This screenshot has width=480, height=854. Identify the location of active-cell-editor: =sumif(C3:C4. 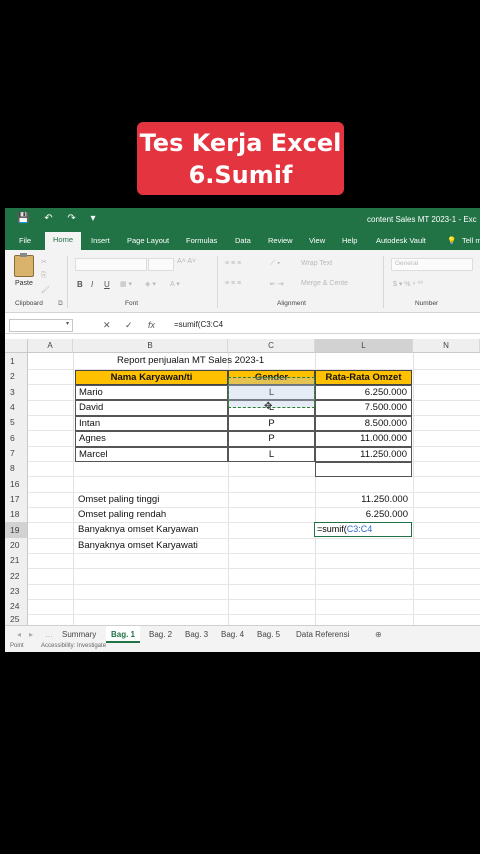
(363, 529).